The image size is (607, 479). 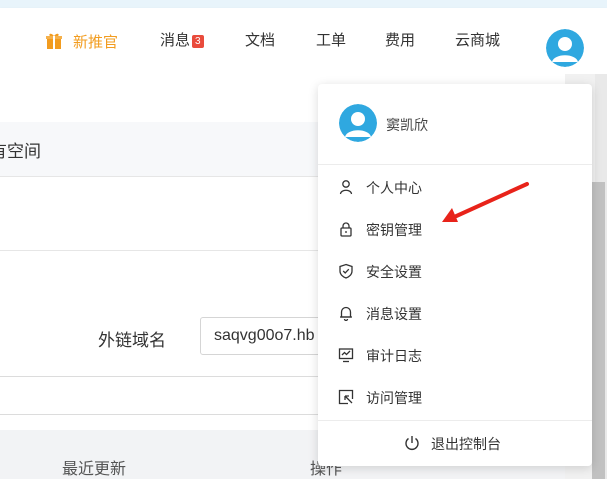 What do you see at coordinates (394, 188) in the screenshot?
I see `menu-item-label: 个人中心` at bounding box center [394, 188].